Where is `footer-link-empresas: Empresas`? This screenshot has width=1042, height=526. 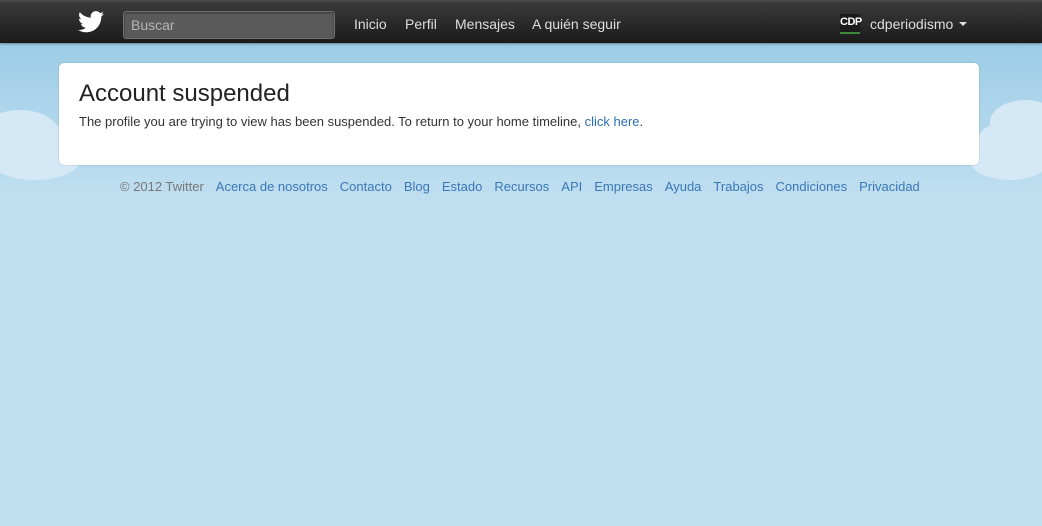
footer-link-empresas: Empresas is located at coordinates (623, 186).